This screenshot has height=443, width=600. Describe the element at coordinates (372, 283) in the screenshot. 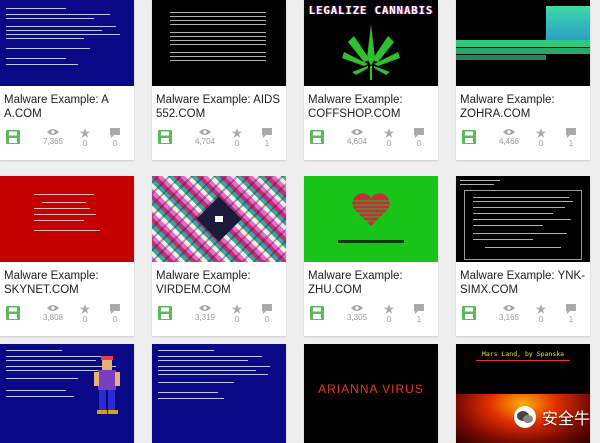

I see `card-title: Malware Example: ZHU.COM` at that location.